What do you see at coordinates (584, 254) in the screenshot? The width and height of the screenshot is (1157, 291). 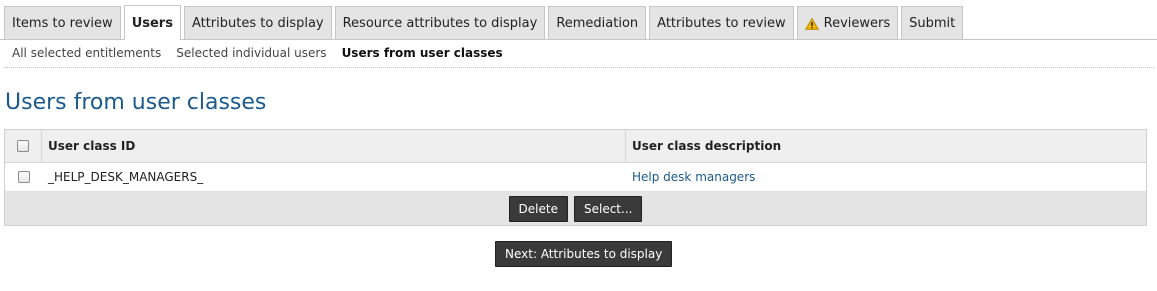 I see `next-attributes-to-display-button: Next: Attributes to display` at bounding box center [584, 254].